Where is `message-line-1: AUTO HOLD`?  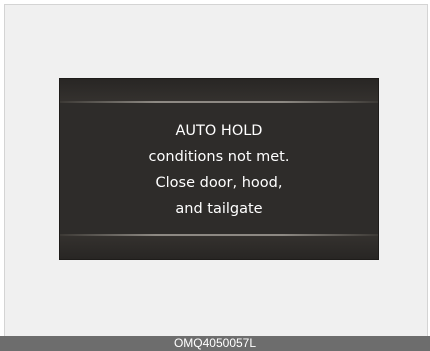 message-line-1: AUTO HOLD is located at coordinates (219, 131).